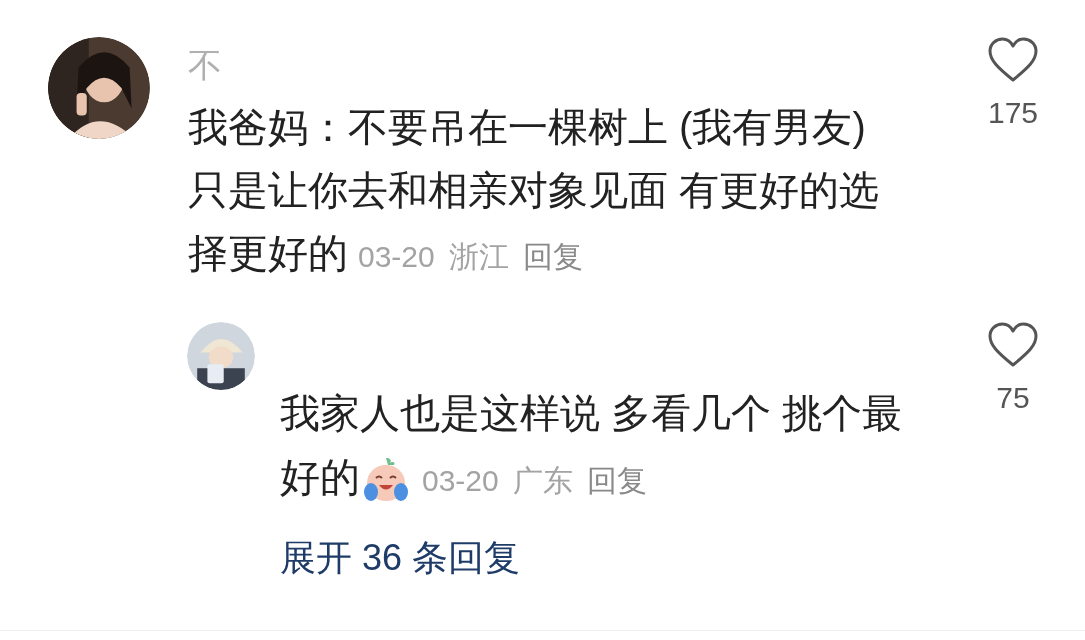  I want to click on like-count: 75, so click(1013, 398).